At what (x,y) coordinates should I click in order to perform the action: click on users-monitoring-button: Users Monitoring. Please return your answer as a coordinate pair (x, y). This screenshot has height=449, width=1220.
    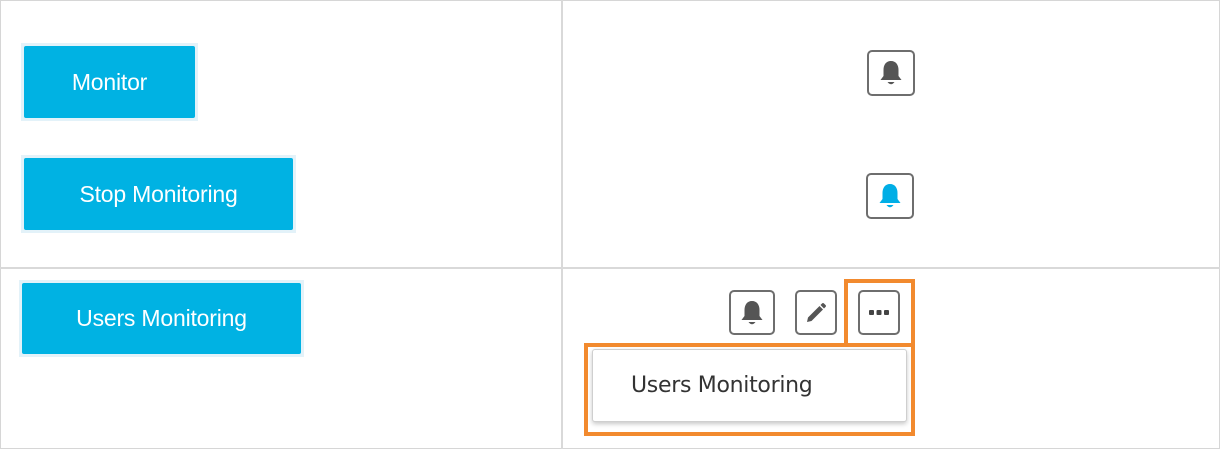
    Looking at the image, I should click on (161, 318).